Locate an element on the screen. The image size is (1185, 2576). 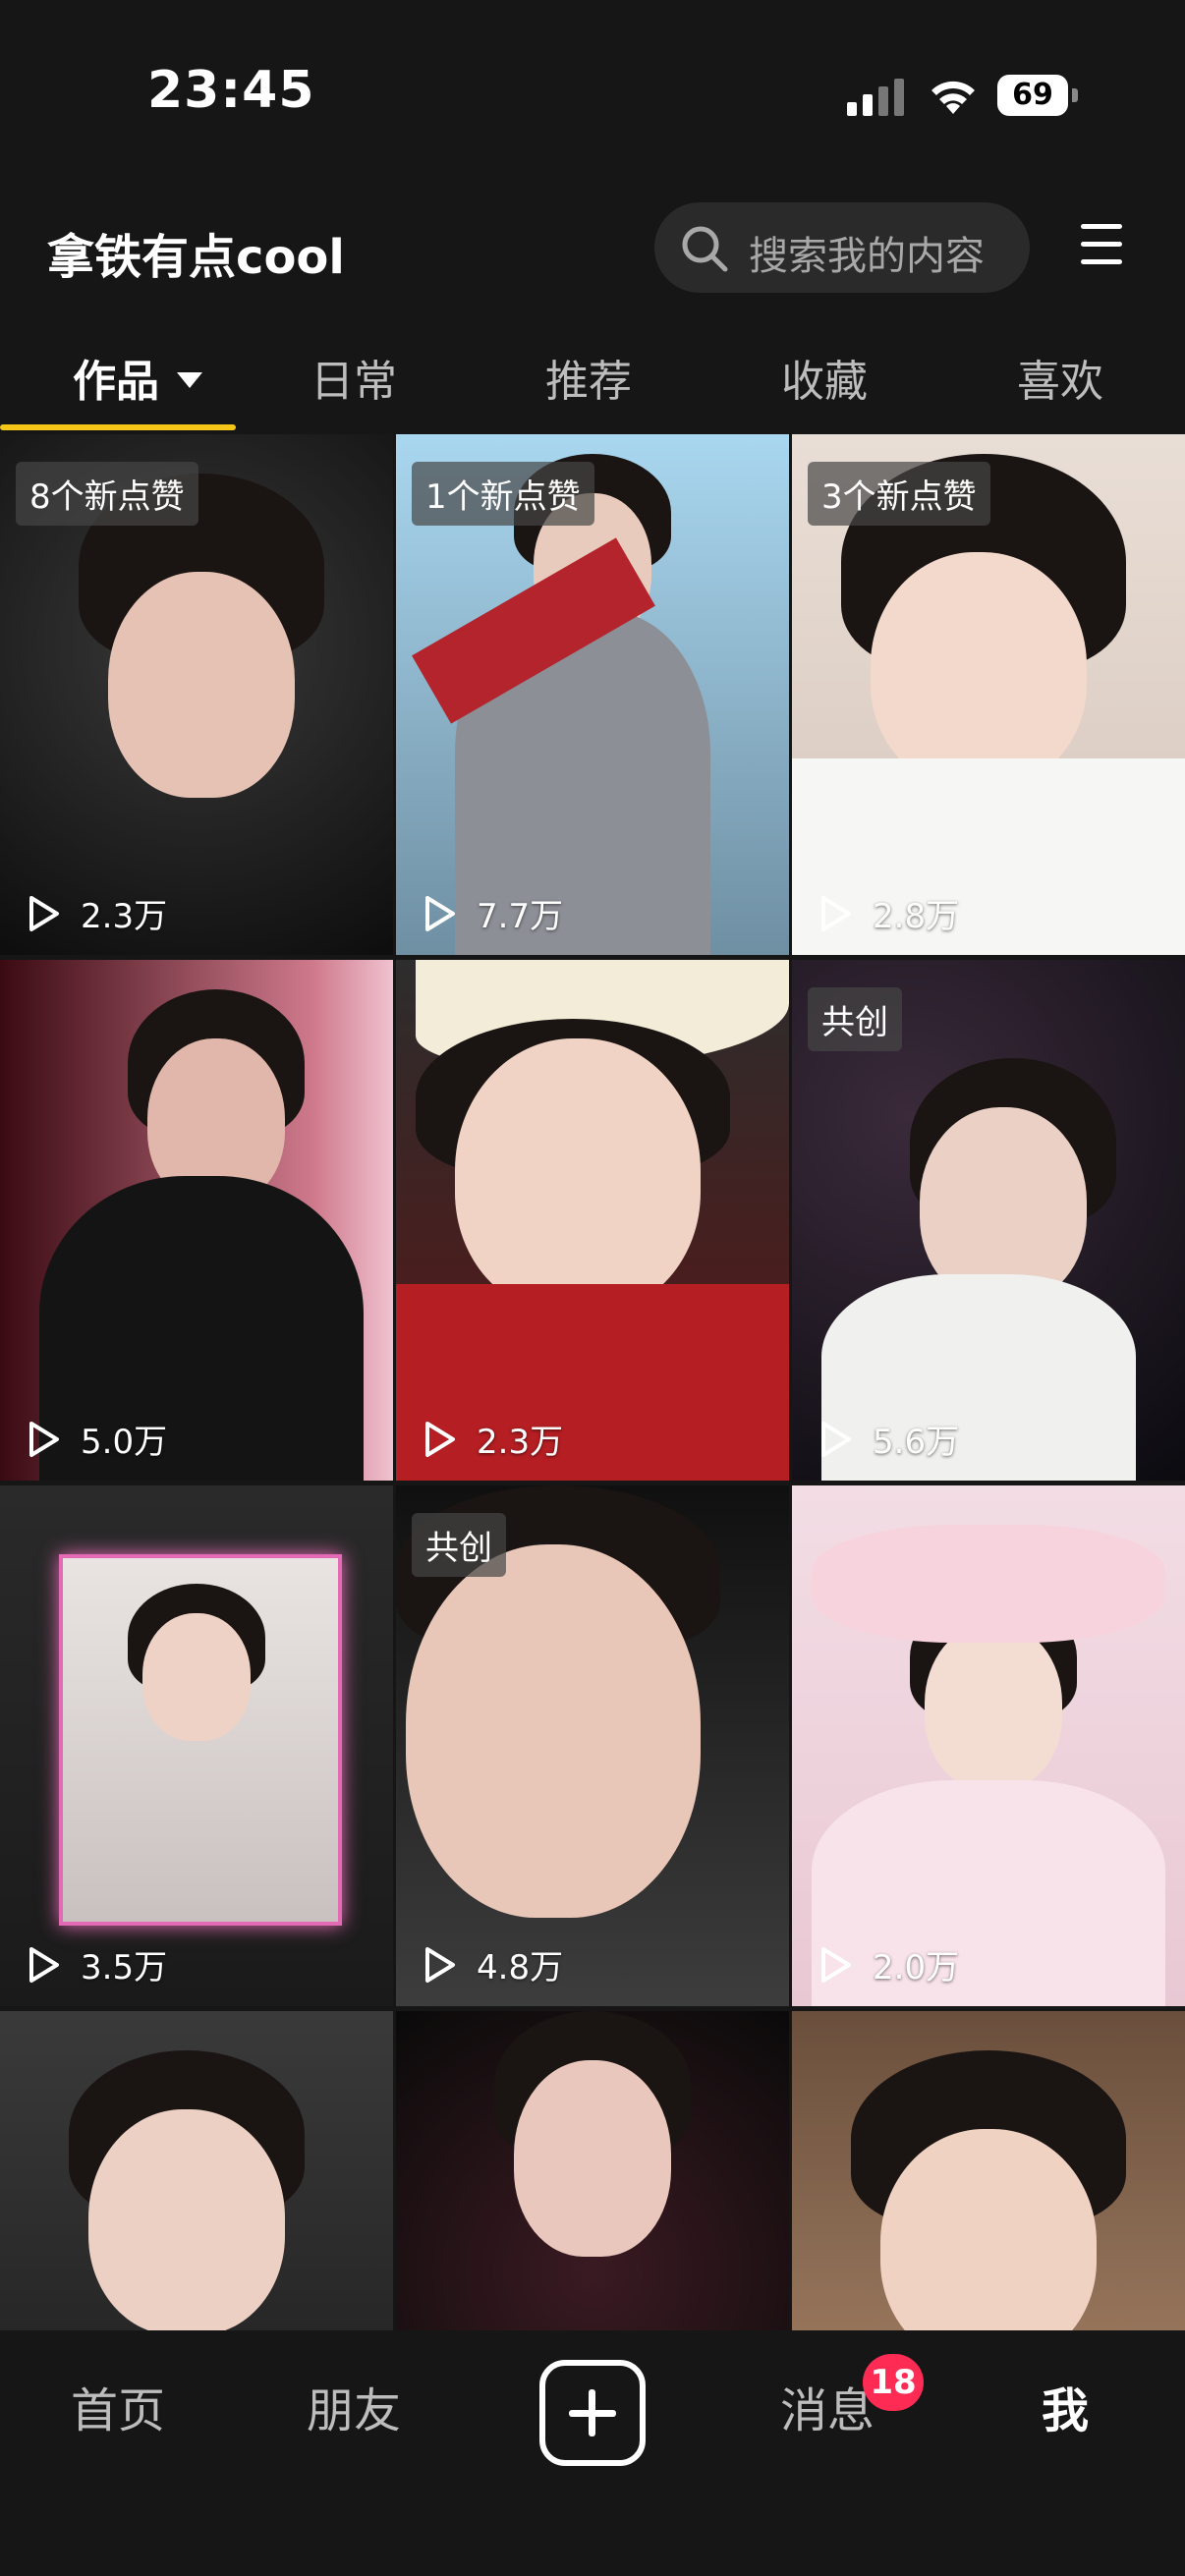
tab-recommend: 推荐 is located at coordinates (589, 377).